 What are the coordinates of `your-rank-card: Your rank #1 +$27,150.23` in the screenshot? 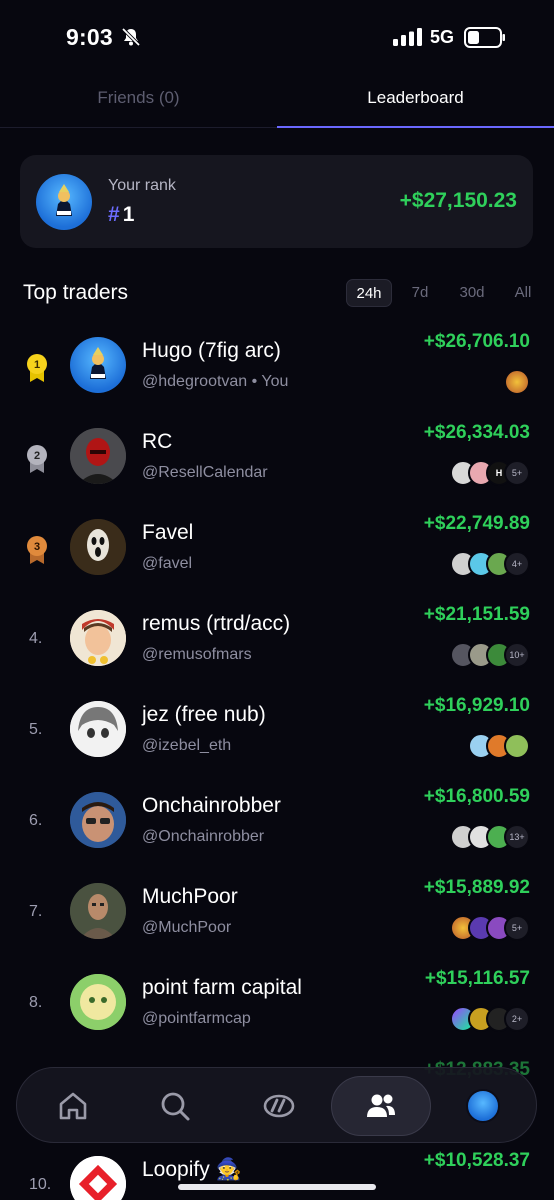 It's located at (276, 201).